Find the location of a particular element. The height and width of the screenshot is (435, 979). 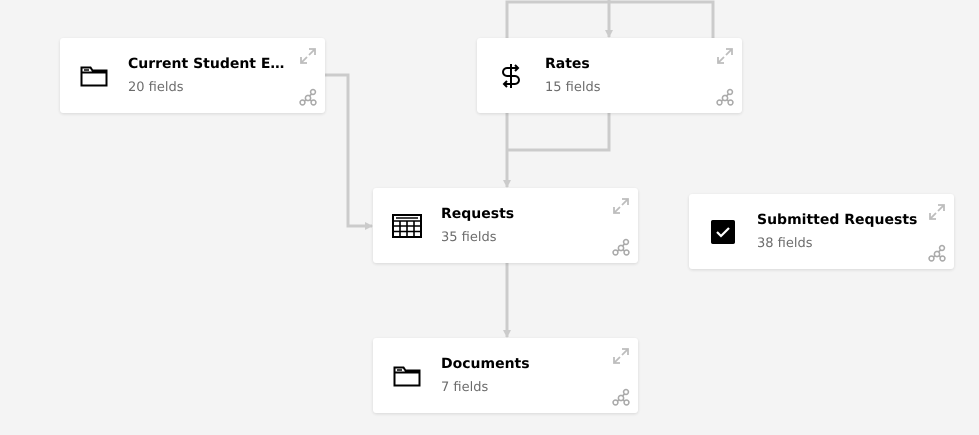

card-title: Submitted Requests is located at coordinates (837, 220).